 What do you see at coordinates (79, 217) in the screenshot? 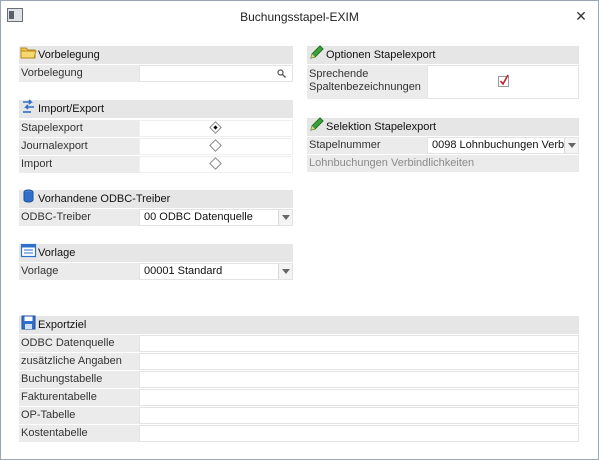
I see `odbc-label: ODBC-Treiber` at bounding box center [79, 217].